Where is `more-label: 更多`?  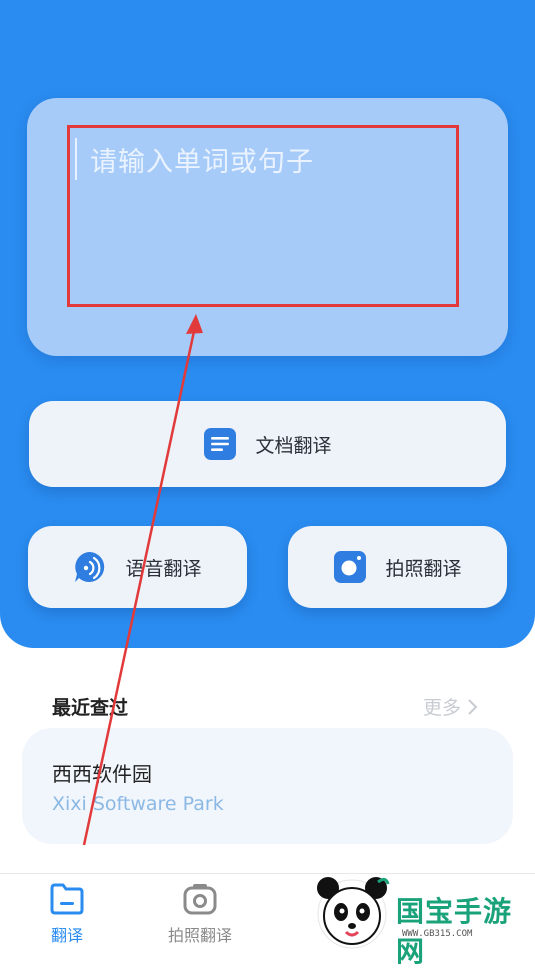
more-label: 更多 is located at coordinates (442, 708).